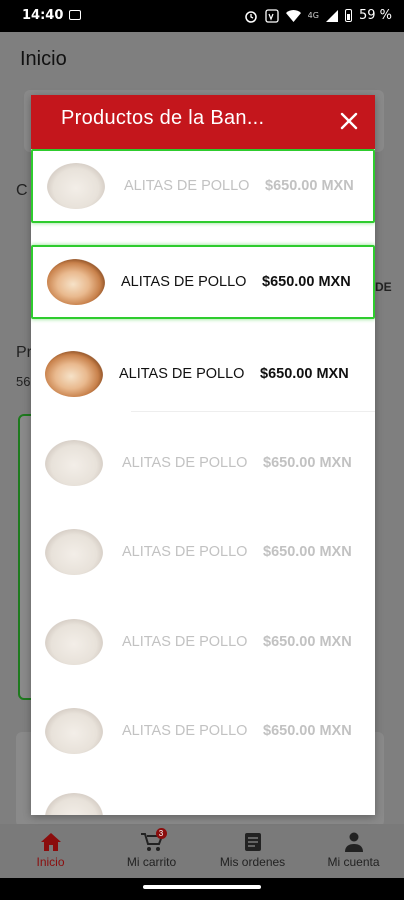 The width and height of the screenshot is (404, 900). What do you see at coordinates (383, 287) in the screenshot?
I see `bg-fragment-de: DE` at bounding box center [383, 287].